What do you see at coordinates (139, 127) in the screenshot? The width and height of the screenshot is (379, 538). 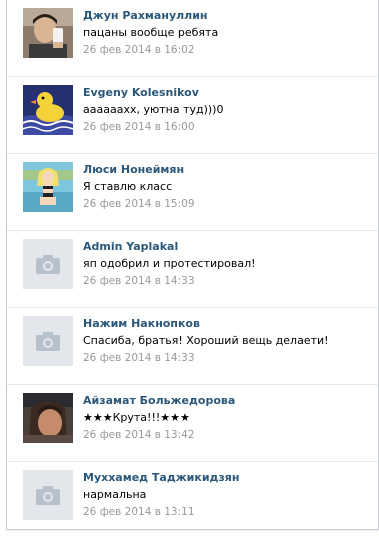 I see `comment-date: 26 фев 2014 в 16:00` at bounding box center [139, 127].